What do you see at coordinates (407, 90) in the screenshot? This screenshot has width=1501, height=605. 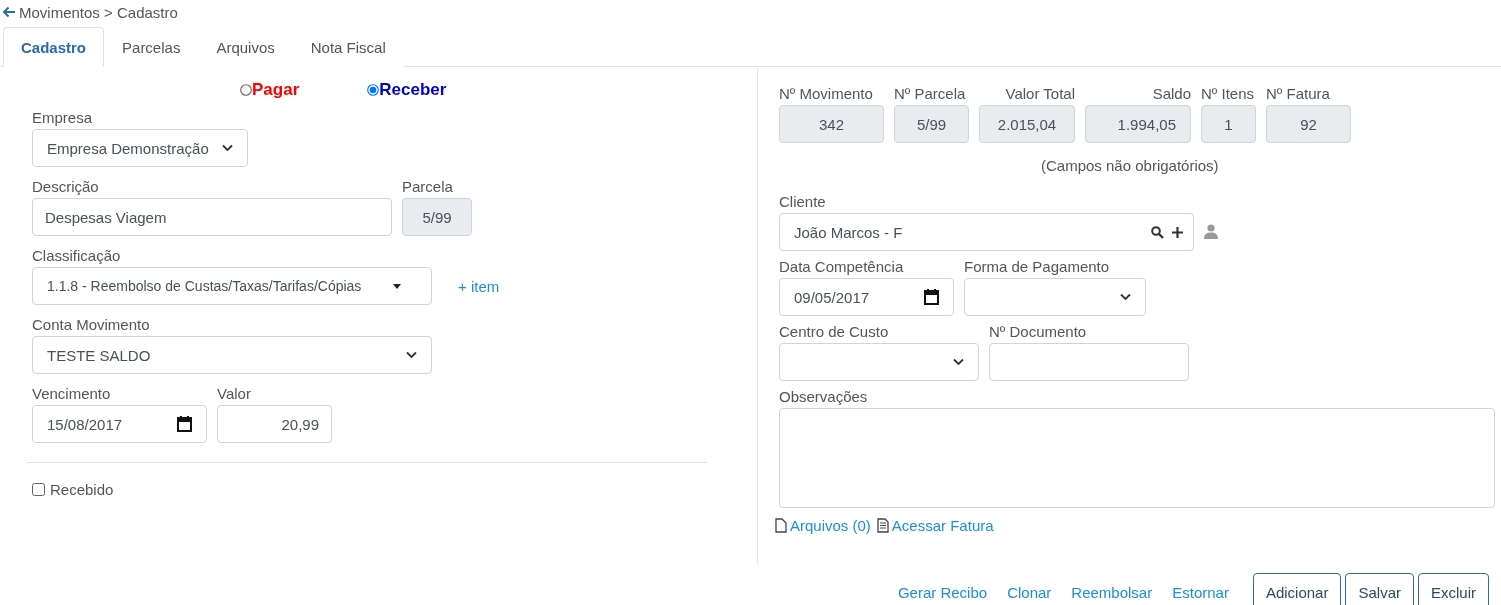 I see `radio-option: Receber` at bounding box center [407, 90].